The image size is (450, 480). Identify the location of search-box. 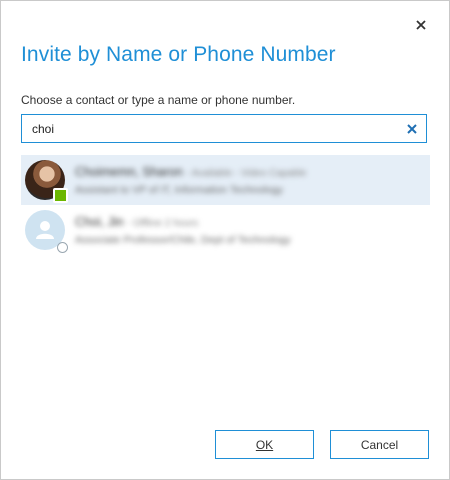
(224, 128).